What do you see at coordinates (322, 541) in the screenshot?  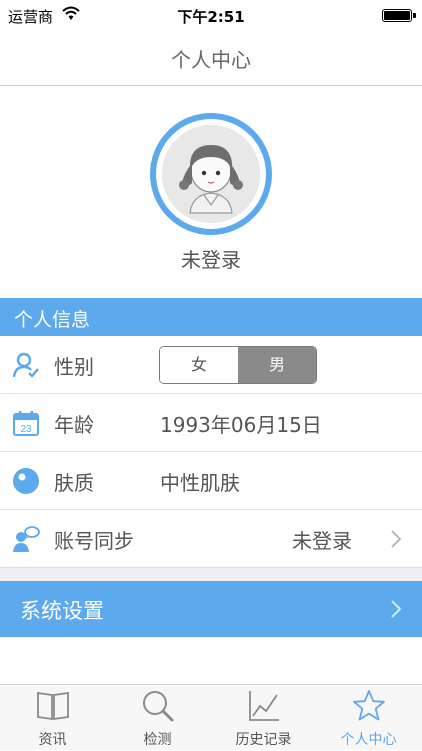 I see `account-sync-status: 未登录` at bounding box center [322, 541].